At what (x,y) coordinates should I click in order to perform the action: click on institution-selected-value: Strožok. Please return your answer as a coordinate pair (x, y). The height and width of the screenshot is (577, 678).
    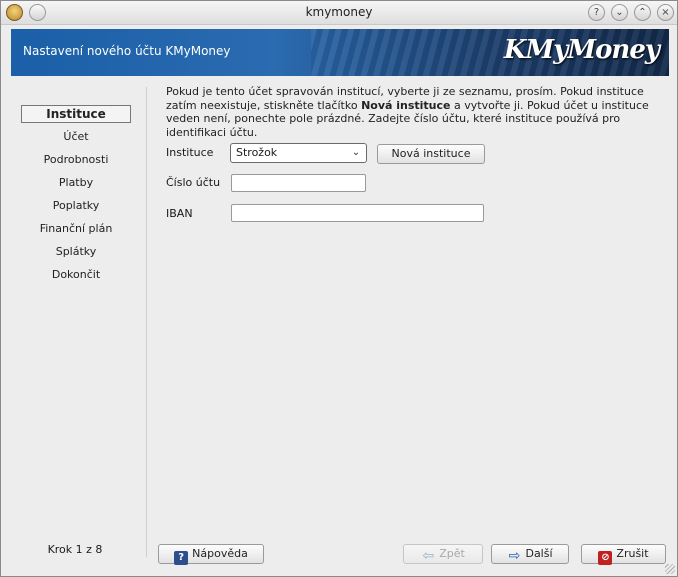
    Looking at the image, I should click on (257, 152).